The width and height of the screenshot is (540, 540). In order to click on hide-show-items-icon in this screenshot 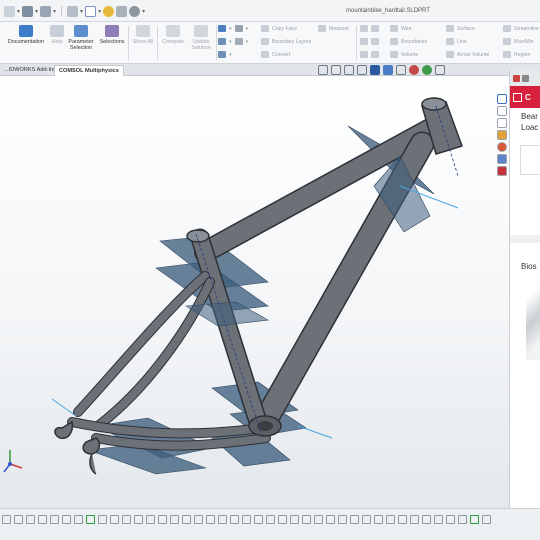, I will do `click(401, 70)`.